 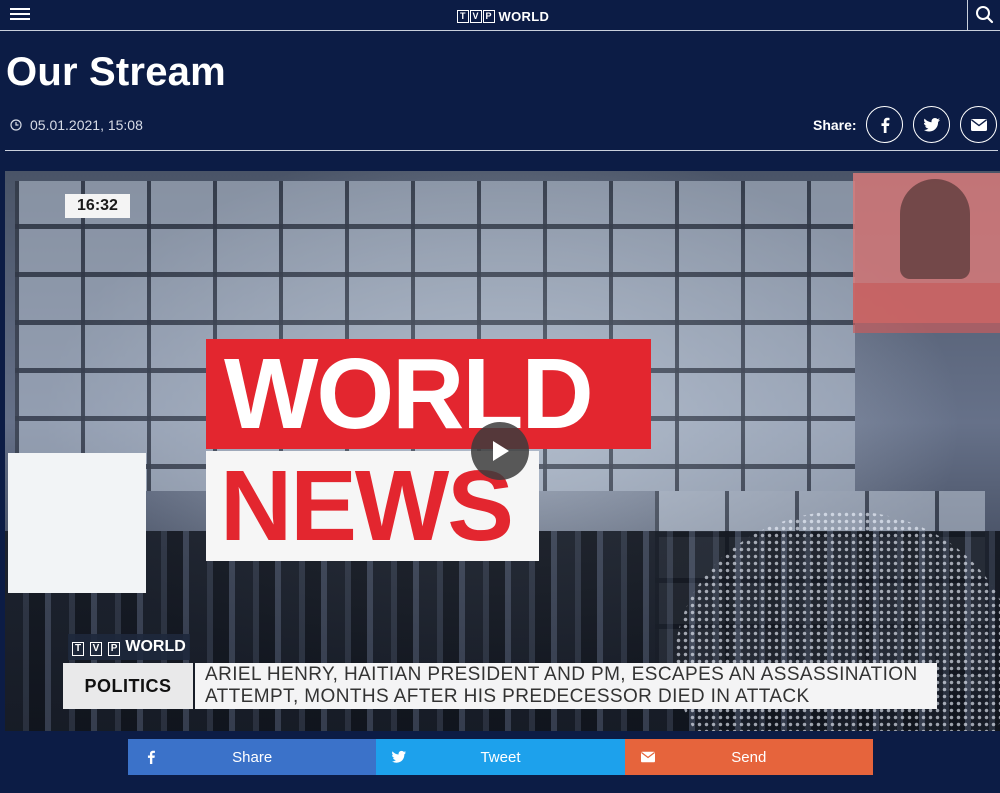 I want to click on white-screen-panel, so click(x=77, y=523).